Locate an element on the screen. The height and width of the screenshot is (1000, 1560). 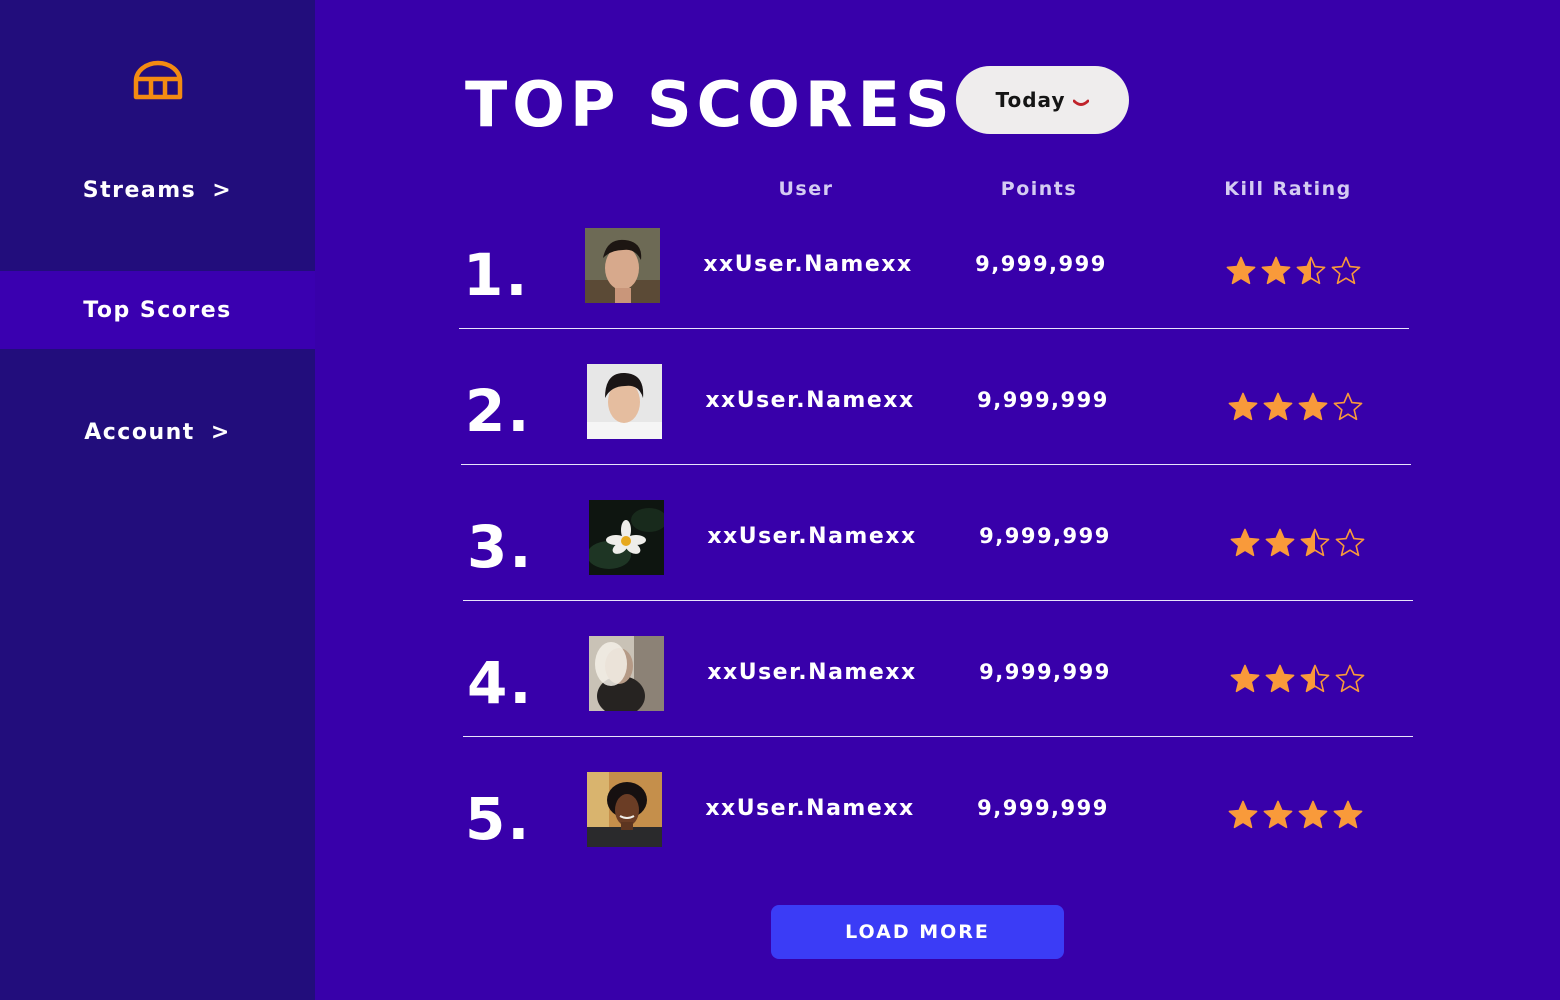
rank-number: 3. is located at coordinates (500, 547).